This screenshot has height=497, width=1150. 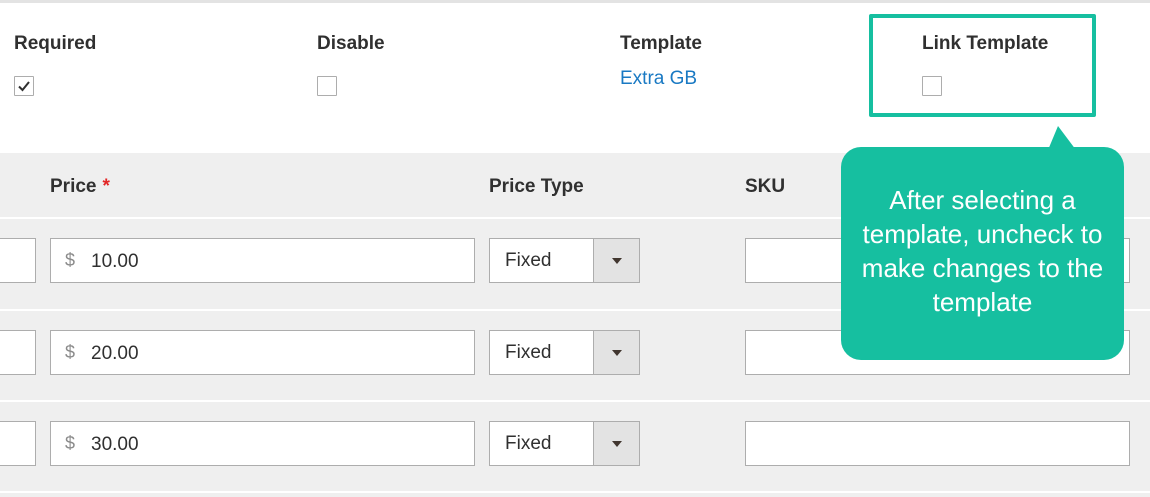 I want to click on required-checkbox, so click(x=24, y=86).